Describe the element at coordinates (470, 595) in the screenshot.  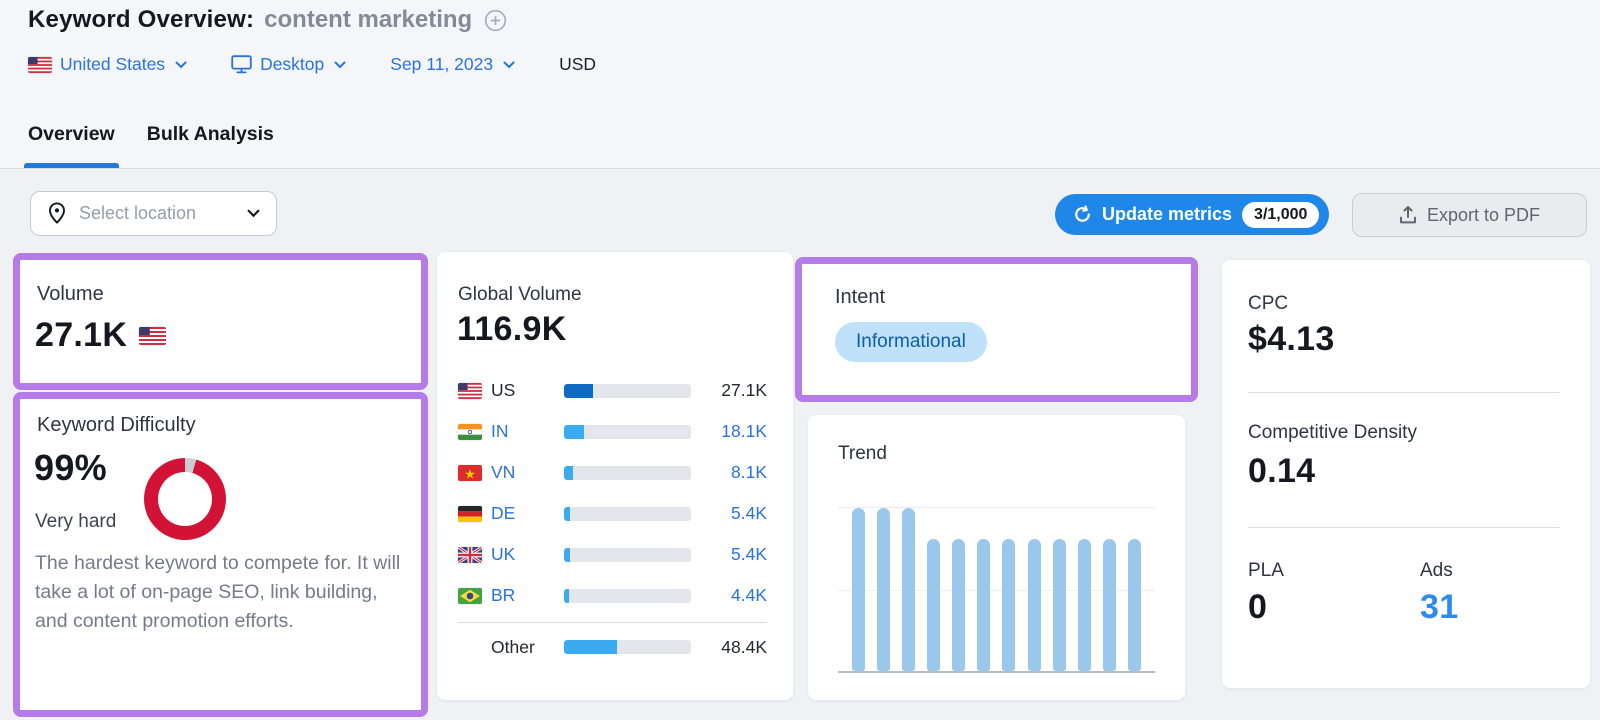
I see `flag-br-icon` at that location.